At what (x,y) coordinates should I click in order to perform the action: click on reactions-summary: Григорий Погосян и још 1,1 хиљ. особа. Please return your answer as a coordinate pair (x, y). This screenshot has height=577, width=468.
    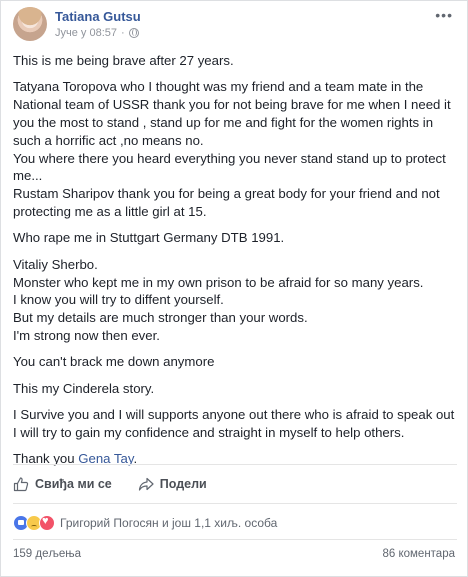
    Looking at the image, I should click on (145, 523).